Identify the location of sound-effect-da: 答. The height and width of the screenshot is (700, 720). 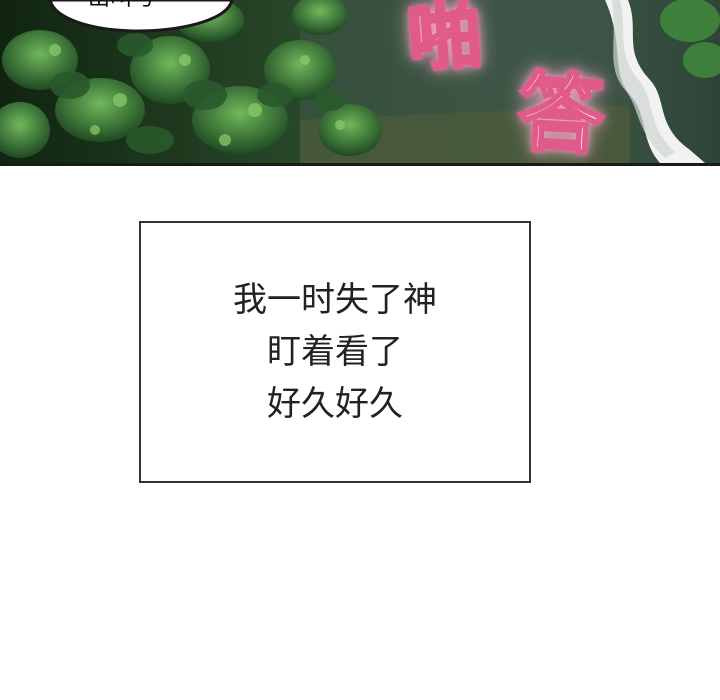
(561, 113).